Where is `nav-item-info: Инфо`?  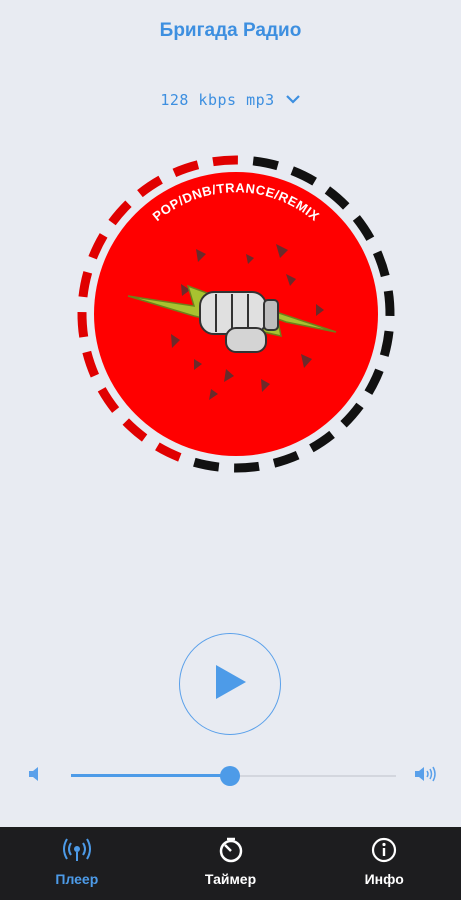
nav-item-info: Инфо is located at coordinates (384, 863).